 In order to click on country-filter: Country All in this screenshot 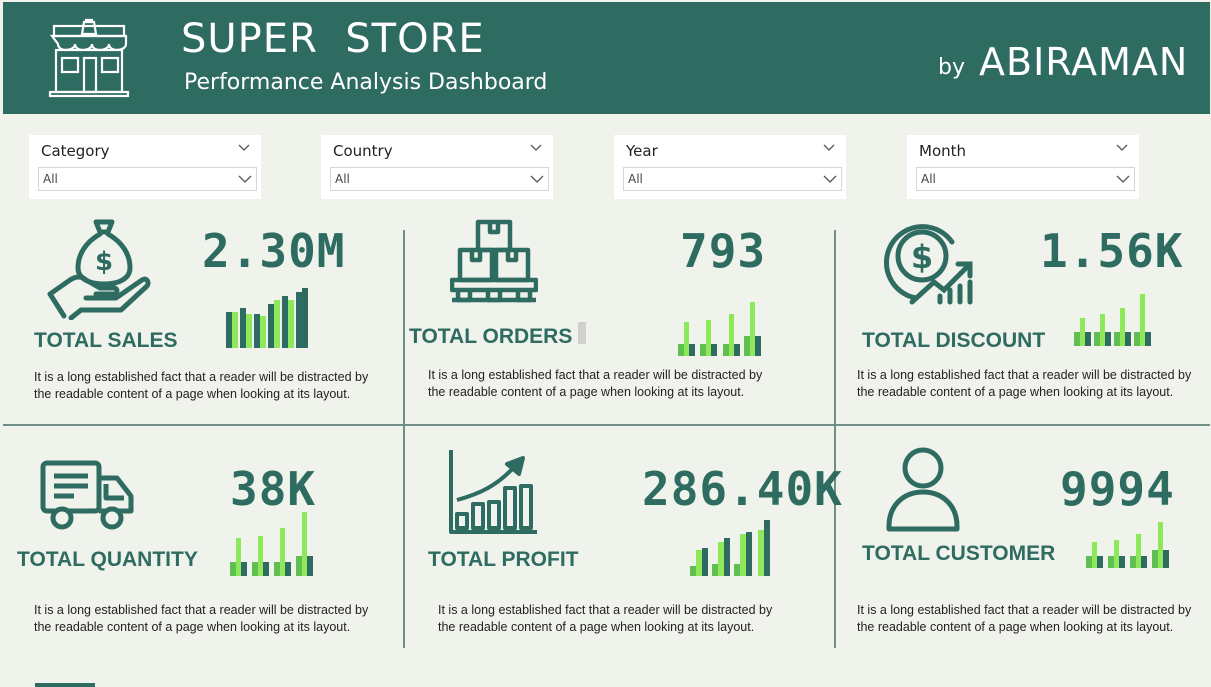, I will do `click(437, 167)`.